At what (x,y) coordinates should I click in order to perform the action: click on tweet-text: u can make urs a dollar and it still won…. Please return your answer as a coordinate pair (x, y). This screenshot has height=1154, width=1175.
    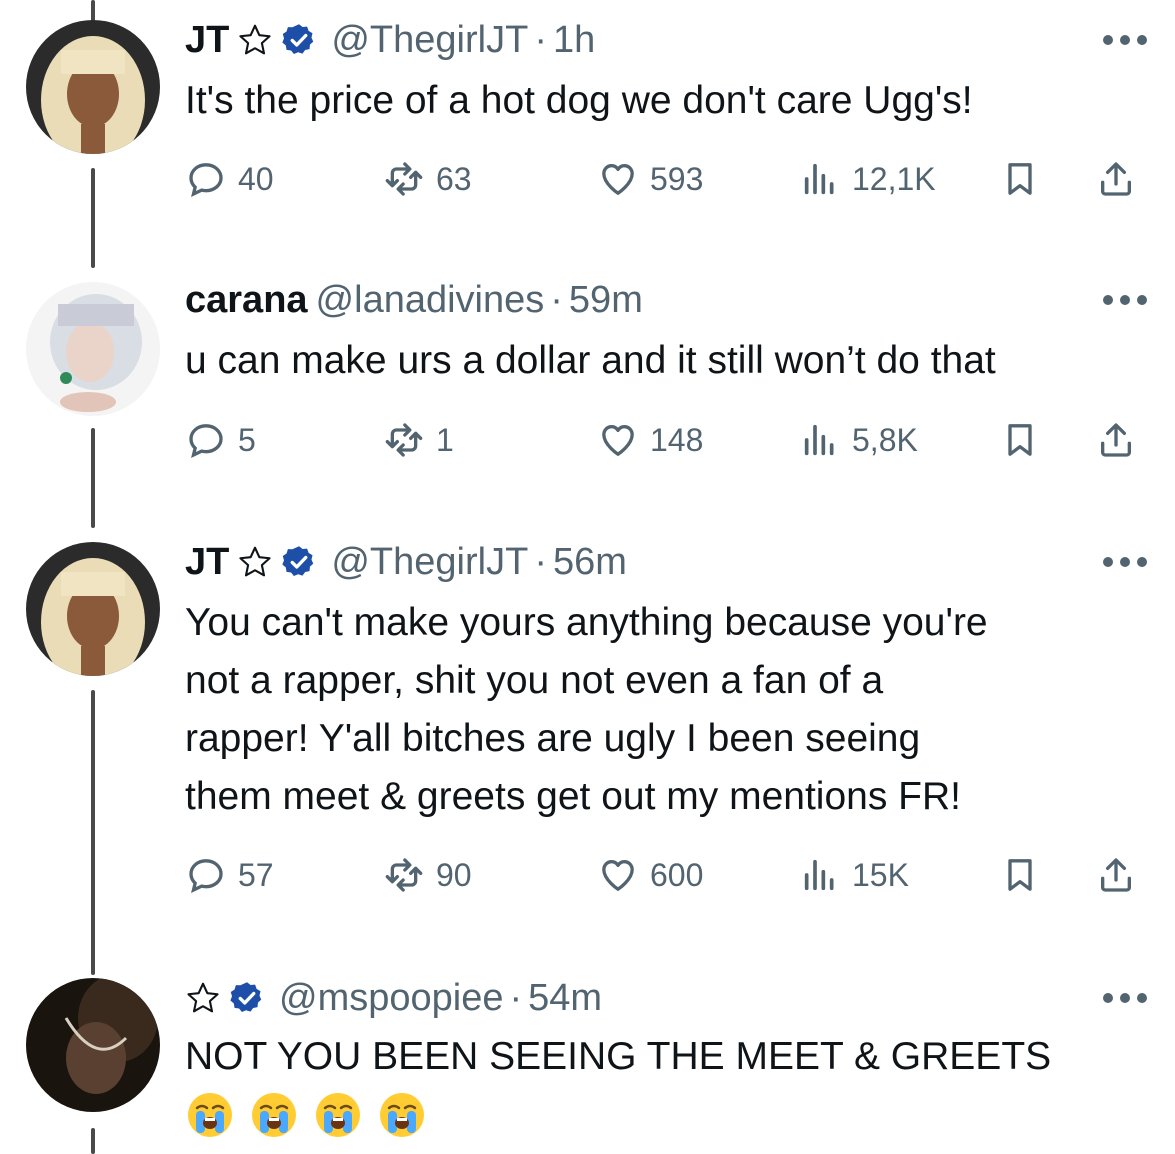
    Looking at the image, I should click on (590, 360).